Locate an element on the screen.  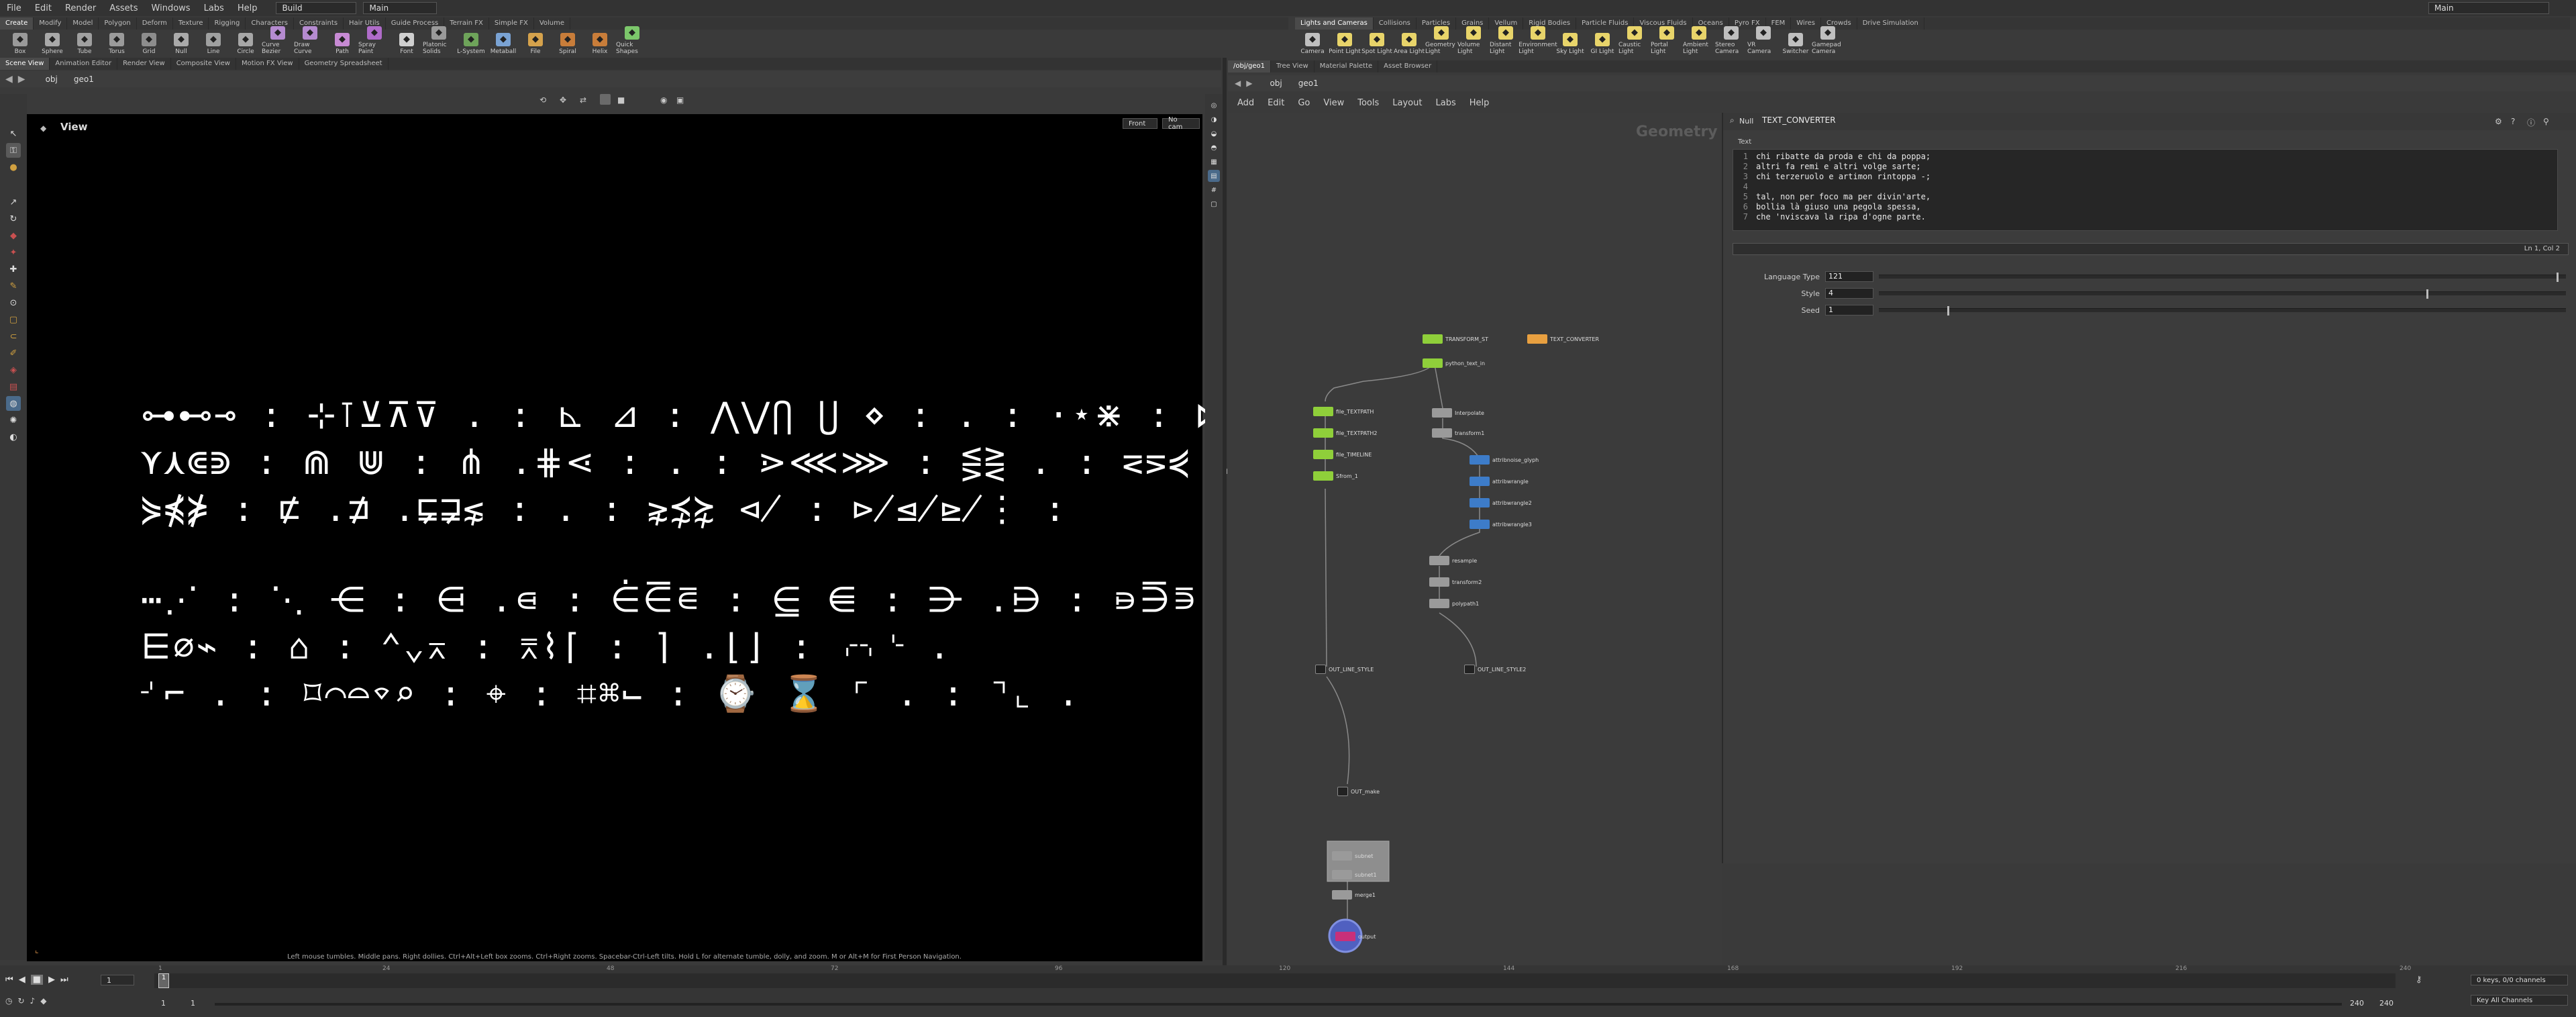
network-node-14: transform2 is located at coordinates (1455, 582).